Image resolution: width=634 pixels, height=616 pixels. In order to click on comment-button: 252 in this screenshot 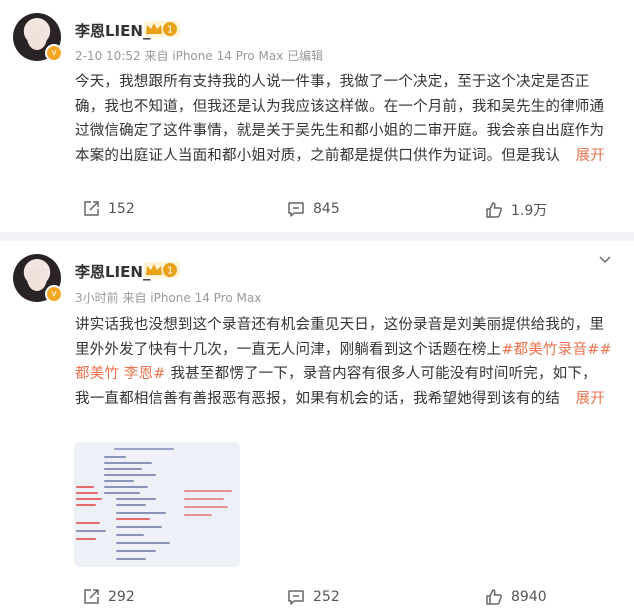, I will do `click(313, 597)`.